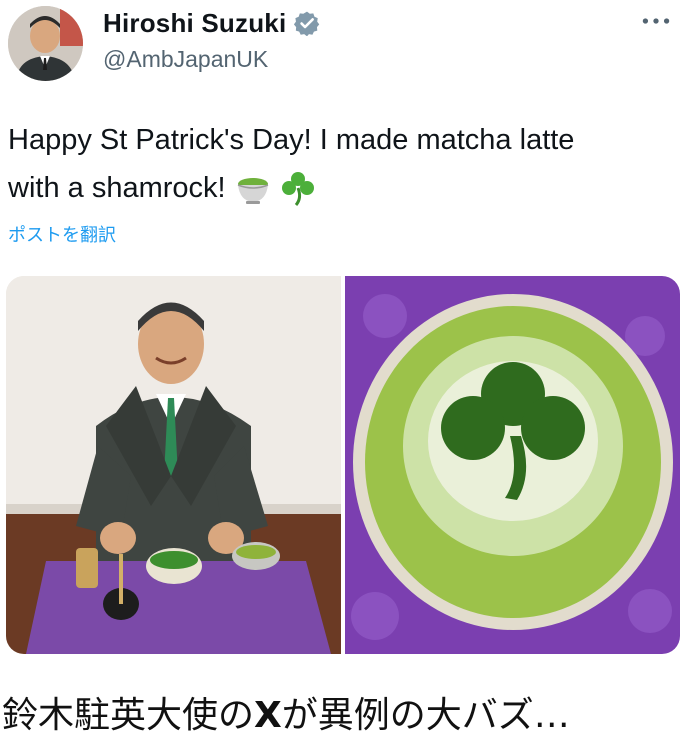 This screenshot has height=754, width=687. What do you see at coordinates (117, 188) in the screenshot?
I see `tweet-text-line-2-text: with a shamrock!` at bounding box center [117, 188].